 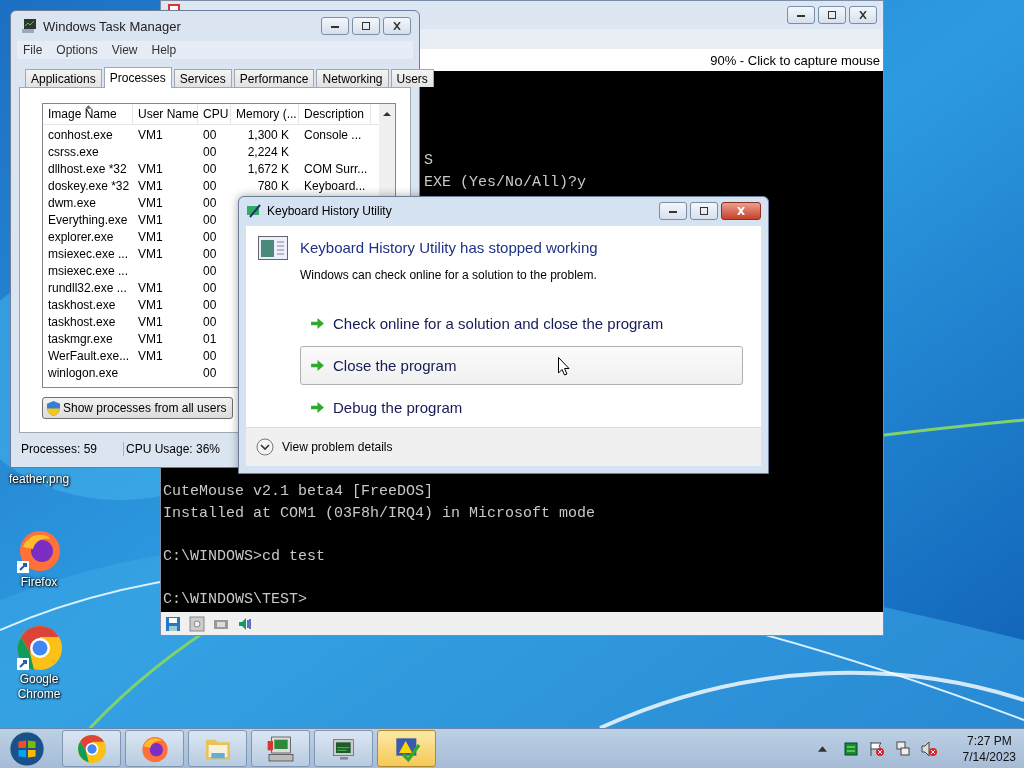 I want to click on command-link: Debug the program, so click(x=521, y=407).